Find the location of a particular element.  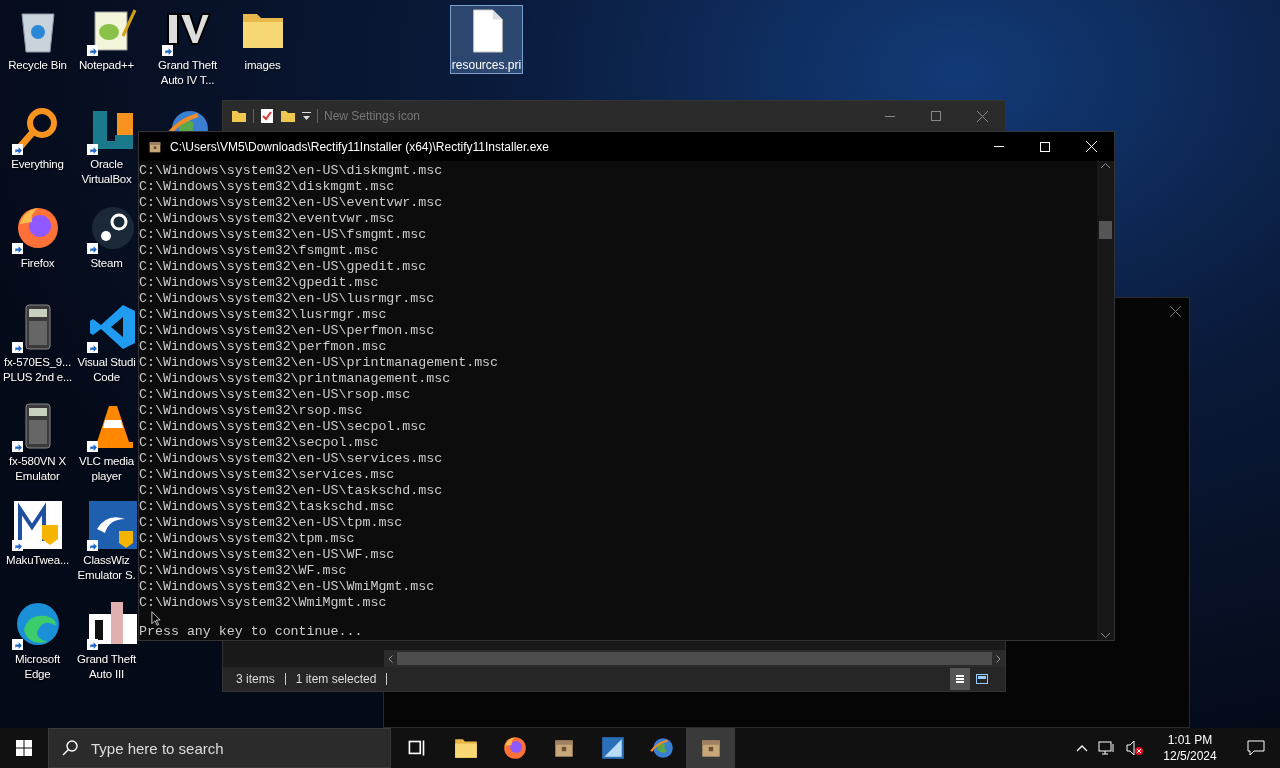

console-line: C:\Windows\system32\en-US\fsmgmt.msc is located at coordinates (283, 235).